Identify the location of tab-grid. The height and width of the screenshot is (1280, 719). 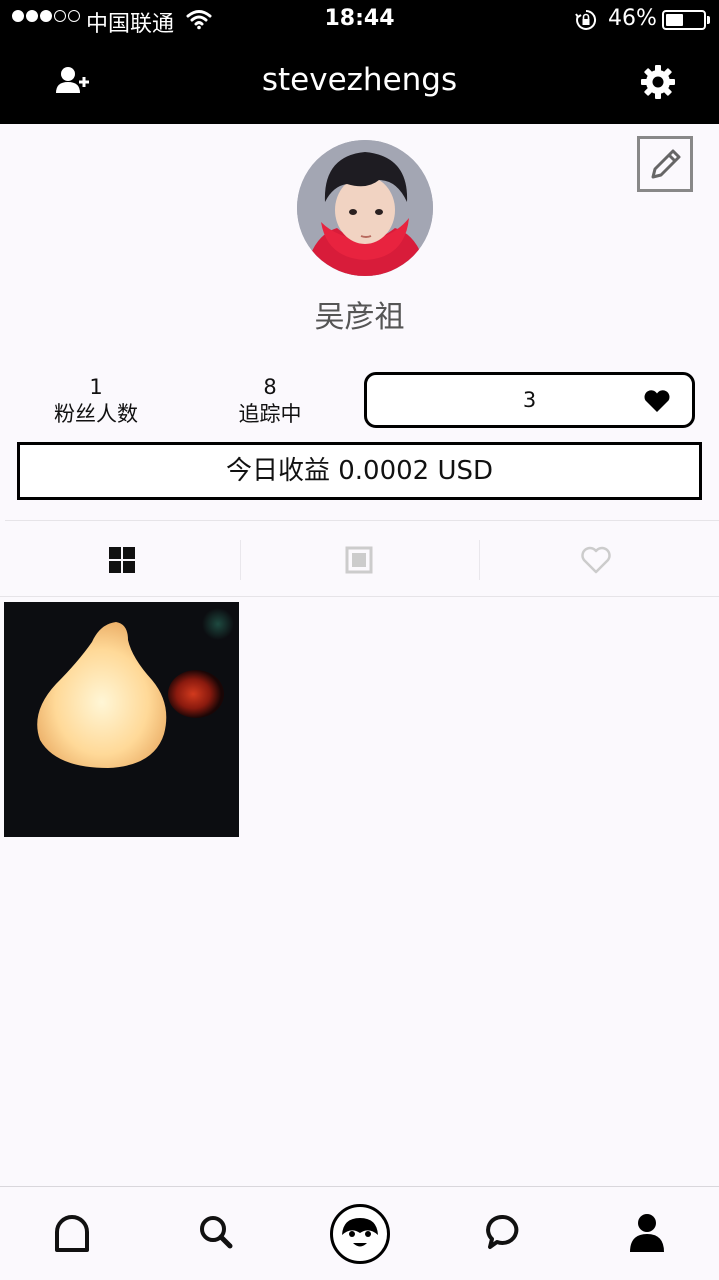
(122, 560).